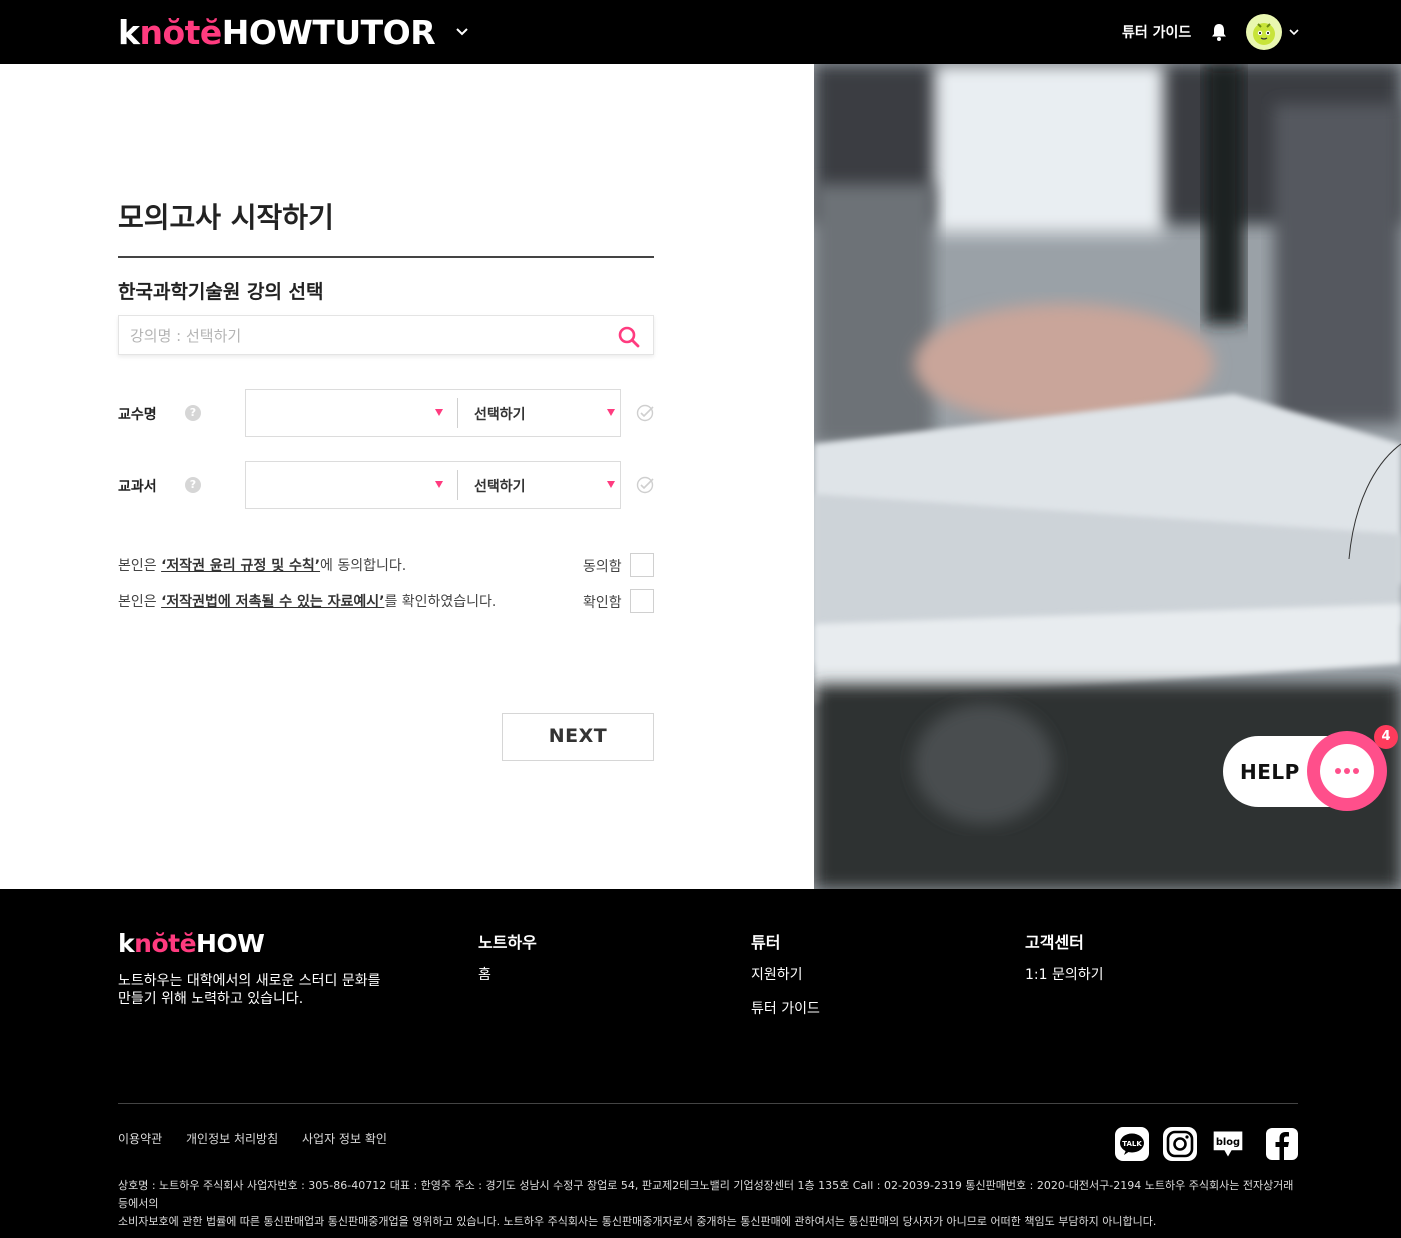  Describe the element at coordinates (1386, 737) in the screenshot. I see `notification-badge: 4` at that location.